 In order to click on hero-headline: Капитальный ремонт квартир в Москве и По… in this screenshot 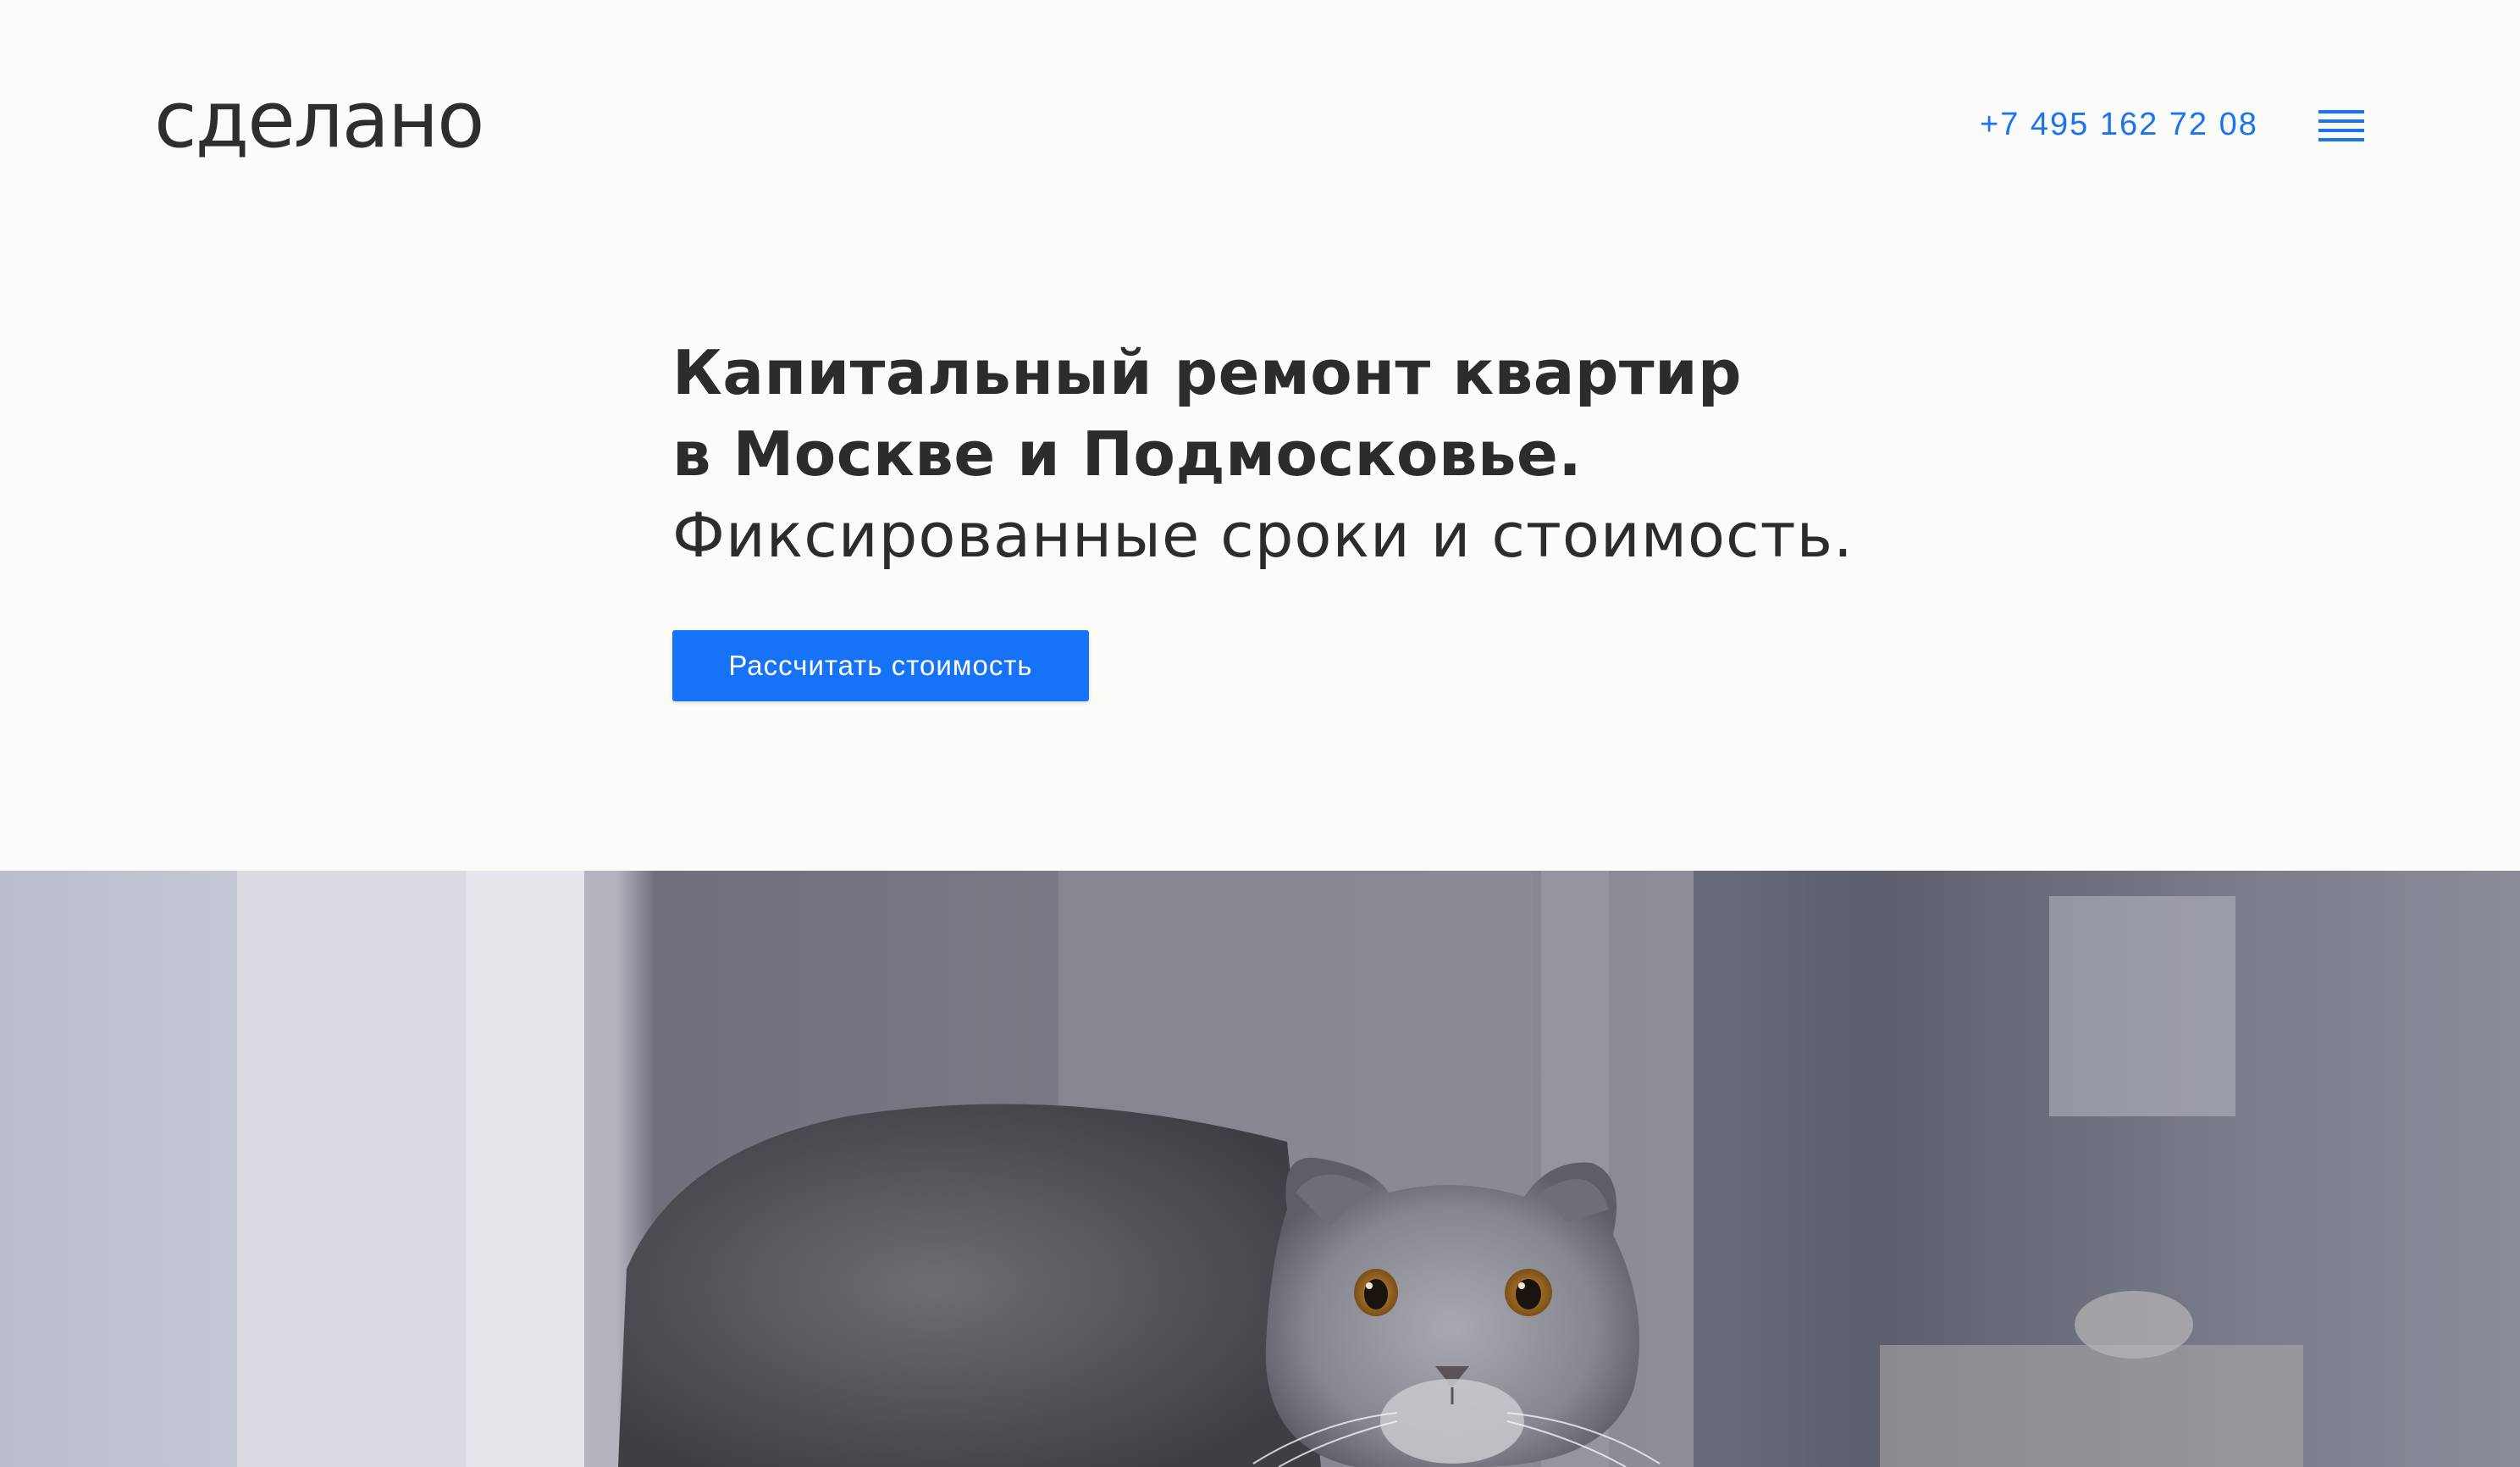, I will do `click(1307, 413)`.